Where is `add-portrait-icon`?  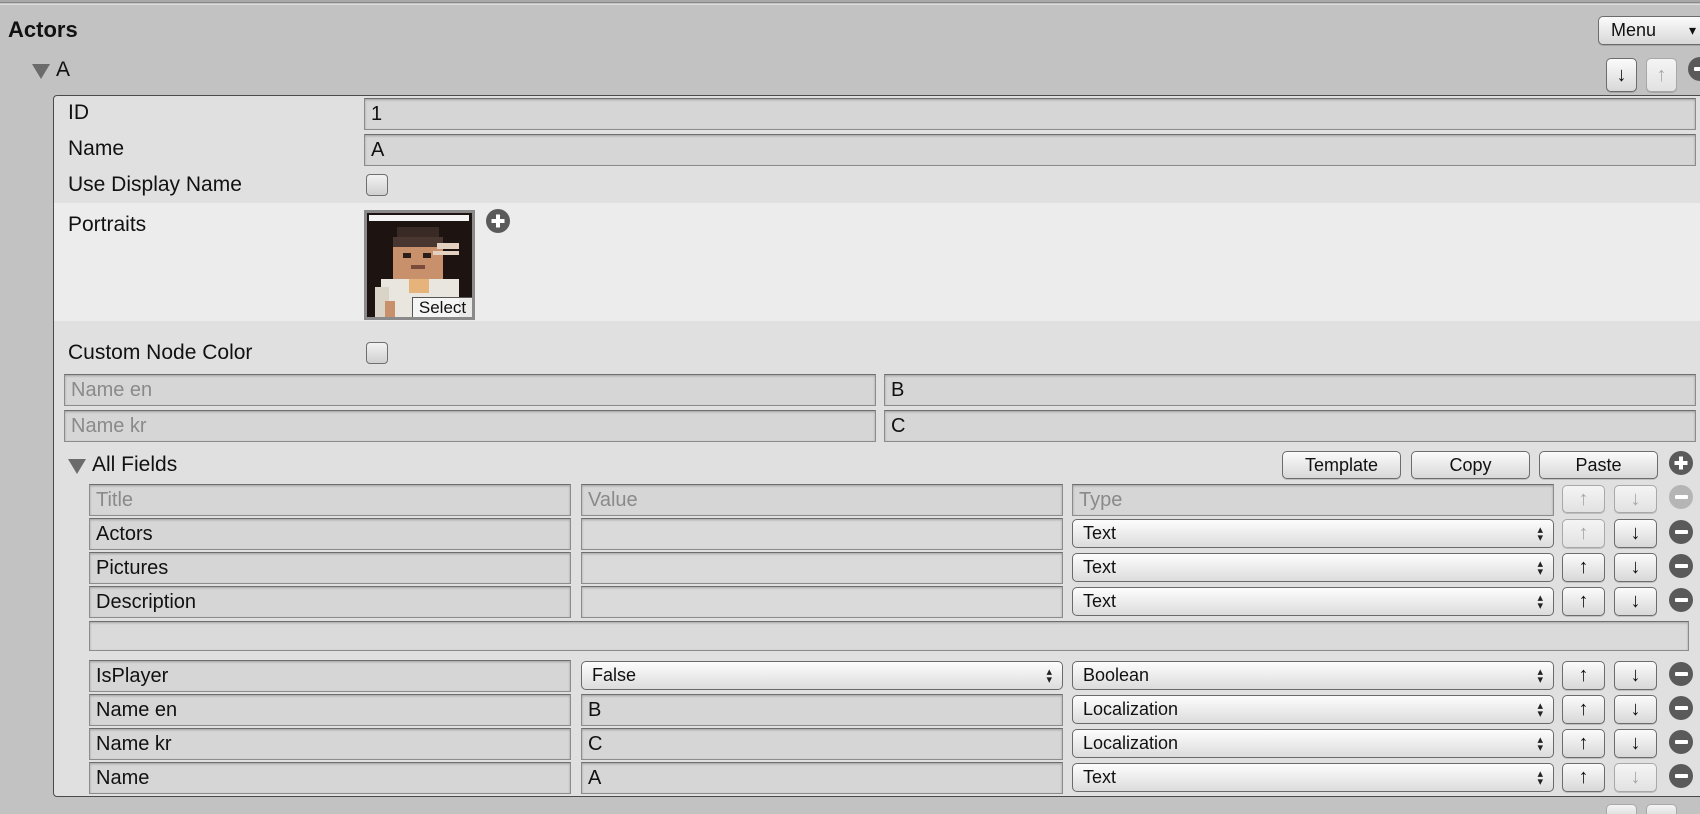
add-portrait-icon is located at coordinates (498, 221).